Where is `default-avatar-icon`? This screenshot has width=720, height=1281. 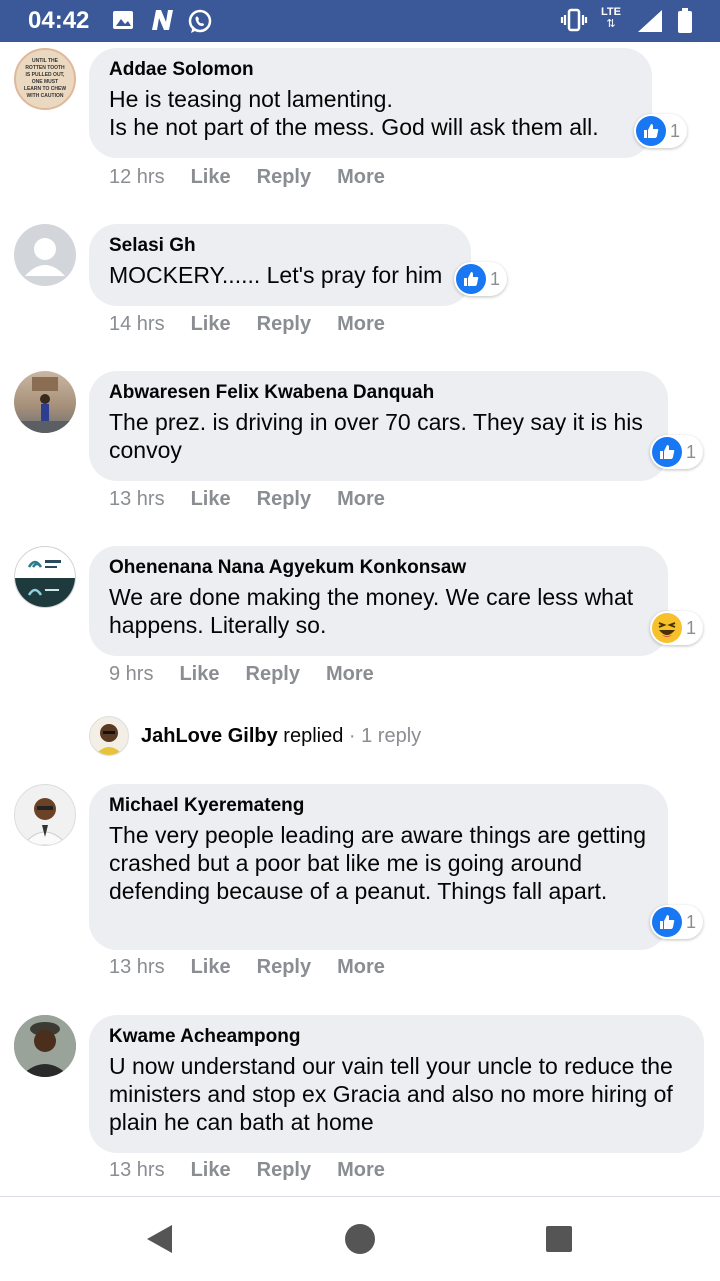 default-avatar-icon is located at coordinates (45, 257).